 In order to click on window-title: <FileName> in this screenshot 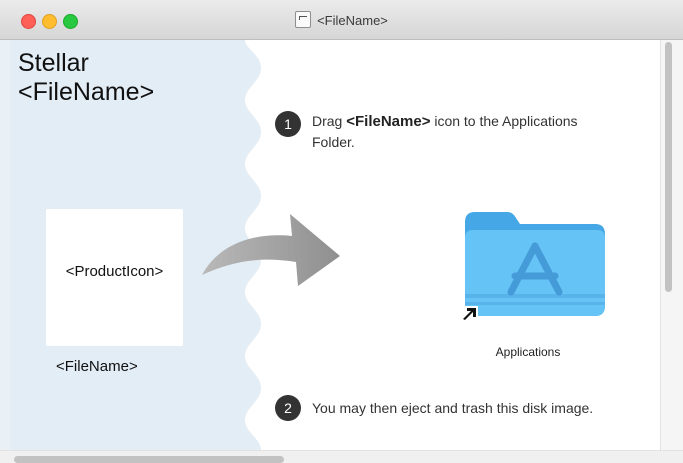, I will do `click(352, 20)`.